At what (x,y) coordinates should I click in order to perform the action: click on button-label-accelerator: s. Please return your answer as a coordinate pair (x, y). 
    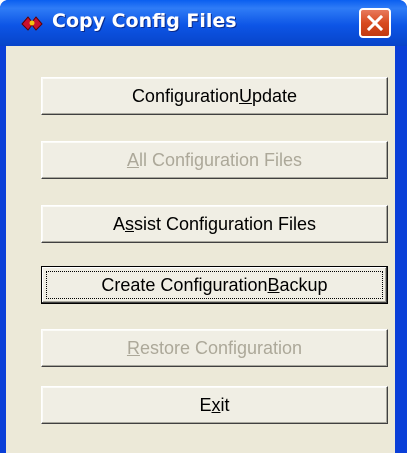
    Looking at the image, I should click on (129, 223).